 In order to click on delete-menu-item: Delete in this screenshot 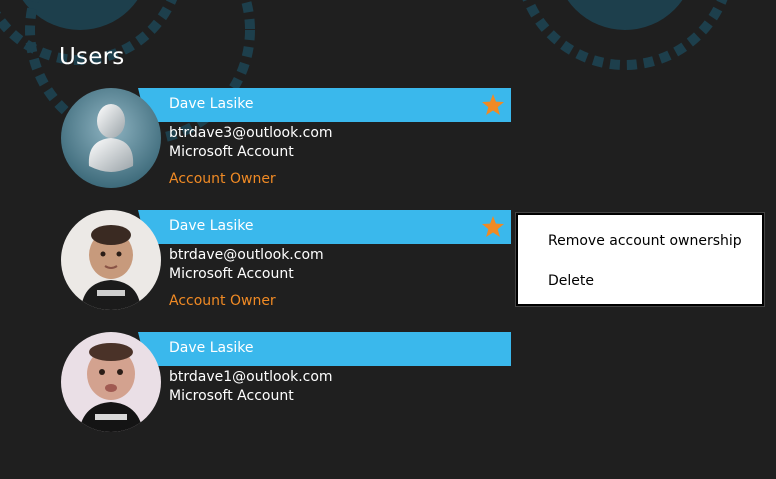, I will do `click(571, 281)`.